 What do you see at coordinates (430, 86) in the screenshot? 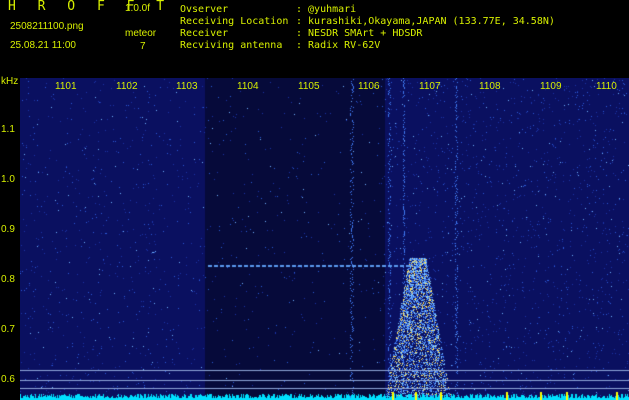
I see `x-tick-label: 1107` at bounding box center [430, 86].